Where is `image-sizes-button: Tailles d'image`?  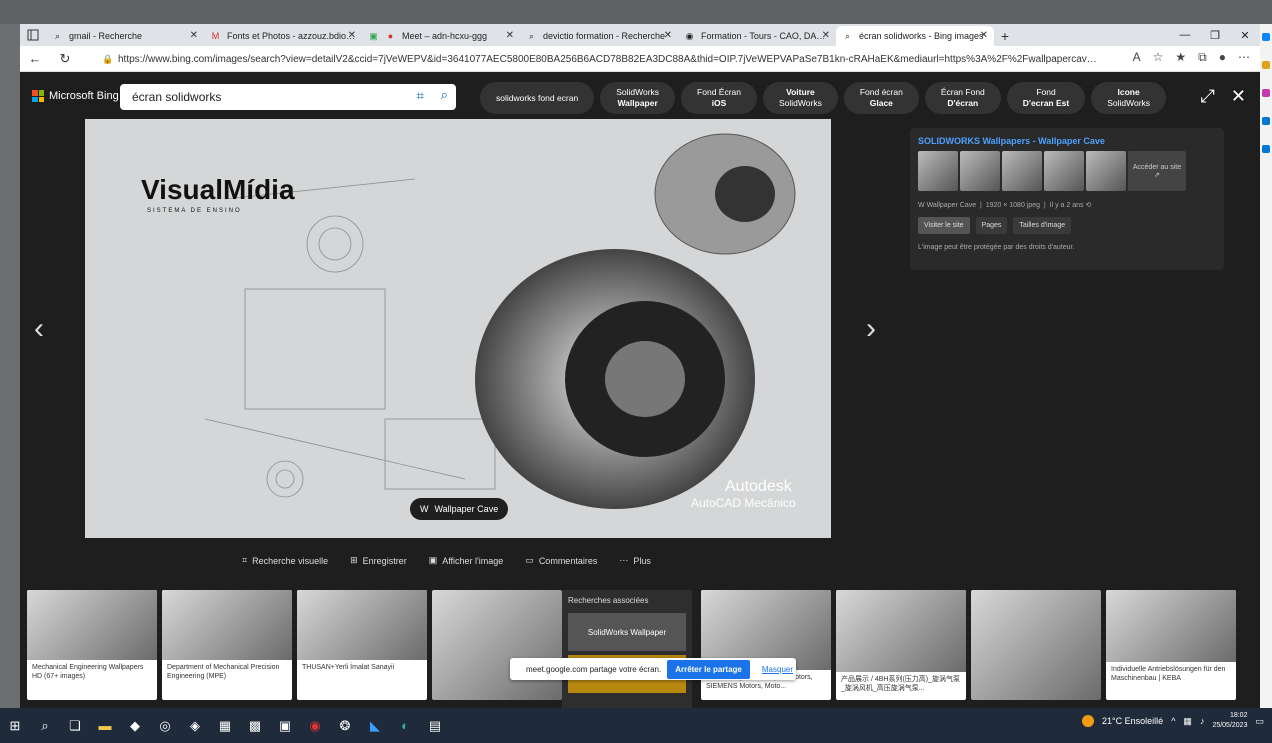 image-sizes-button: Tailles d'image is located at coordinates (1042, 225).